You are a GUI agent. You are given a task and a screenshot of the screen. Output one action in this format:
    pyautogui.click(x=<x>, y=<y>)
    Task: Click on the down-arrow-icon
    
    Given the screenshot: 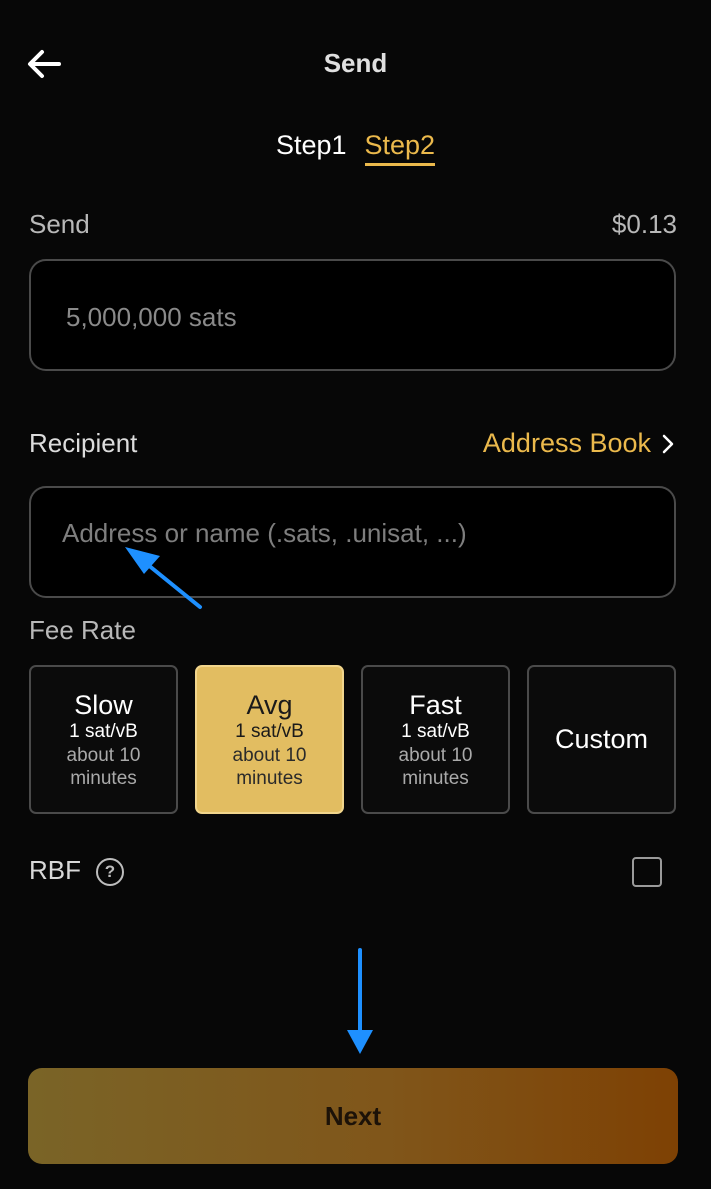 What is the action you would take?
    pyautogui.click(x=360, y=1001)
    